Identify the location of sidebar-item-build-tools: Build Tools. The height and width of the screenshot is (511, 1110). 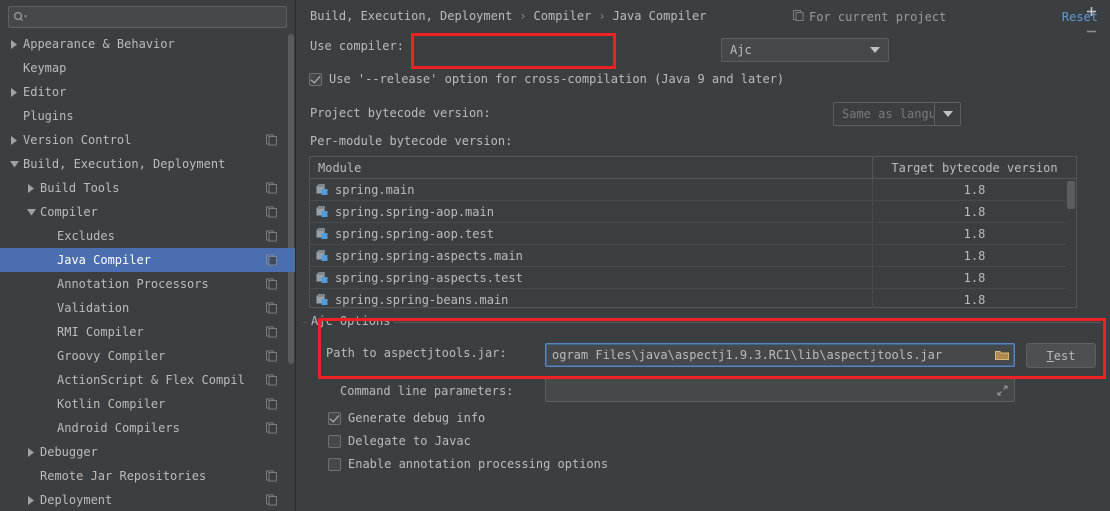
(147, 188).